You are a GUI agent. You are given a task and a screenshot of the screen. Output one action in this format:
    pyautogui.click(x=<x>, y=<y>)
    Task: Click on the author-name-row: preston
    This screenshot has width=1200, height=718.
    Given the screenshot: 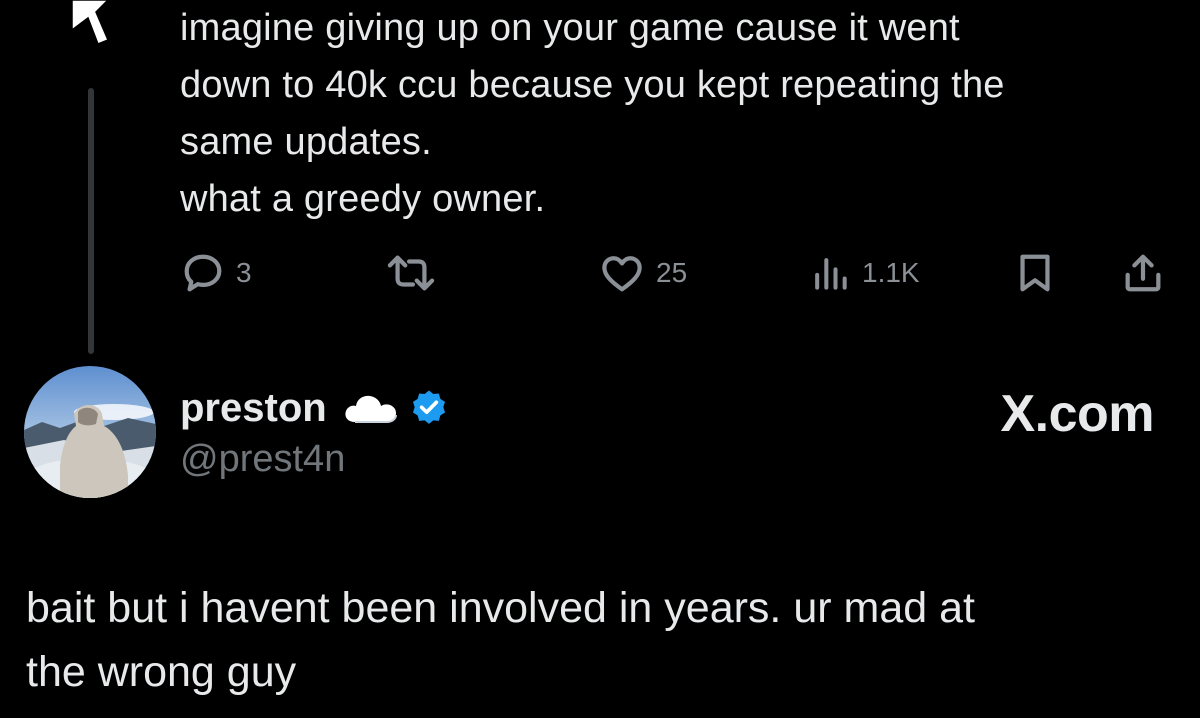 What is the action you would take?
    pyautogui.click(x=314, y=408)
    